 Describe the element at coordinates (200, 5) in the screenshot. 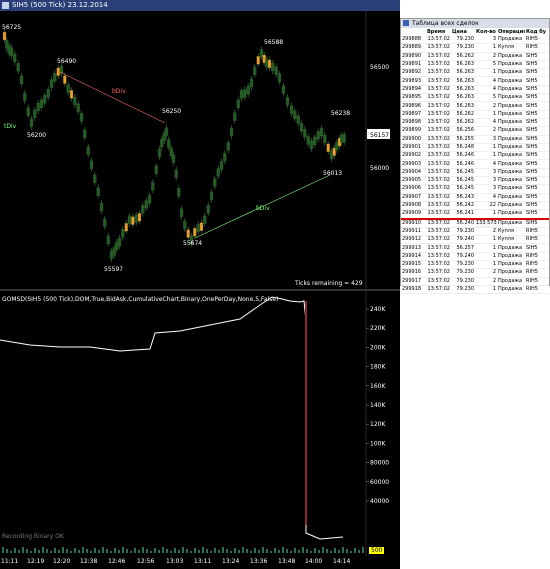

I see `chart-titlebar: SIH5 (500 Tick) 23.12.2014` at that location.